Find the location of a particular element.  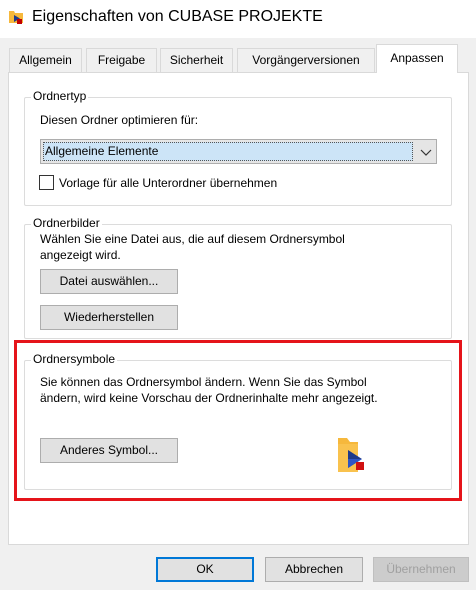

group-label-ordnertyp: Ordnertyp is located at coordinates (60, 96).